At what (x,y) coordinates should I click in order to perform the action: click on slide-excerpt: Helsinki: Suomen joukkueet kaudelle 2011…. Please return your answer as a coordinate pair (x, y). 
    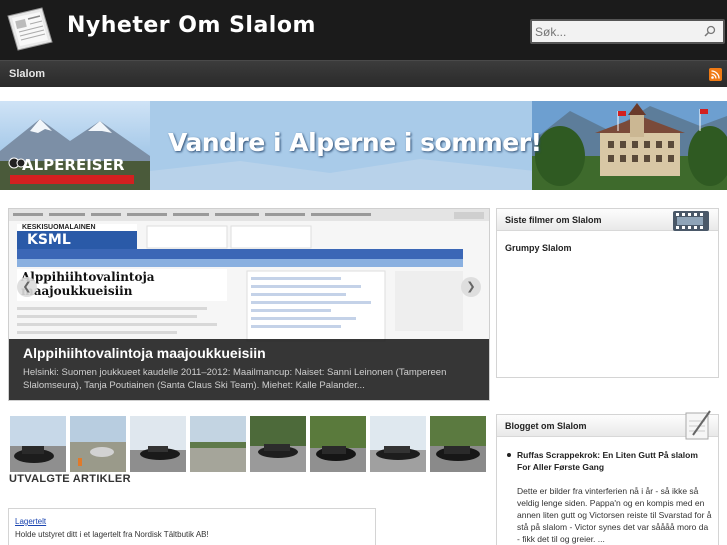
    Looking at the image, I should click on (235, 379).